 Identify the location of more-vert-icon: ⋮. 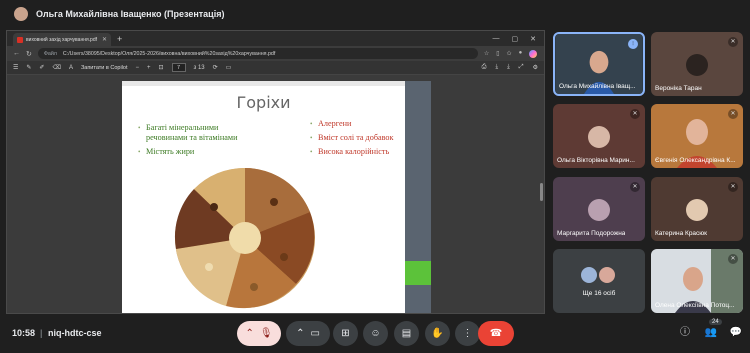
(467, 333).